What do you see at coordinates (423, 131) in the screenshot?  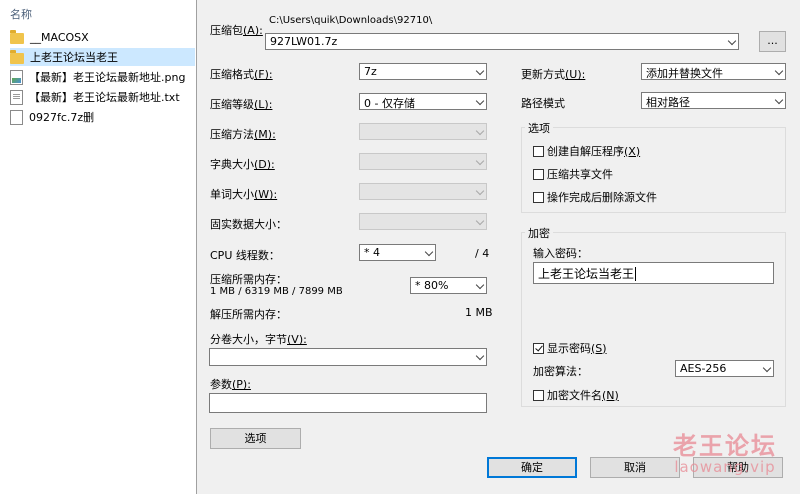 I see `method-select` at bounding box center [423, 131].